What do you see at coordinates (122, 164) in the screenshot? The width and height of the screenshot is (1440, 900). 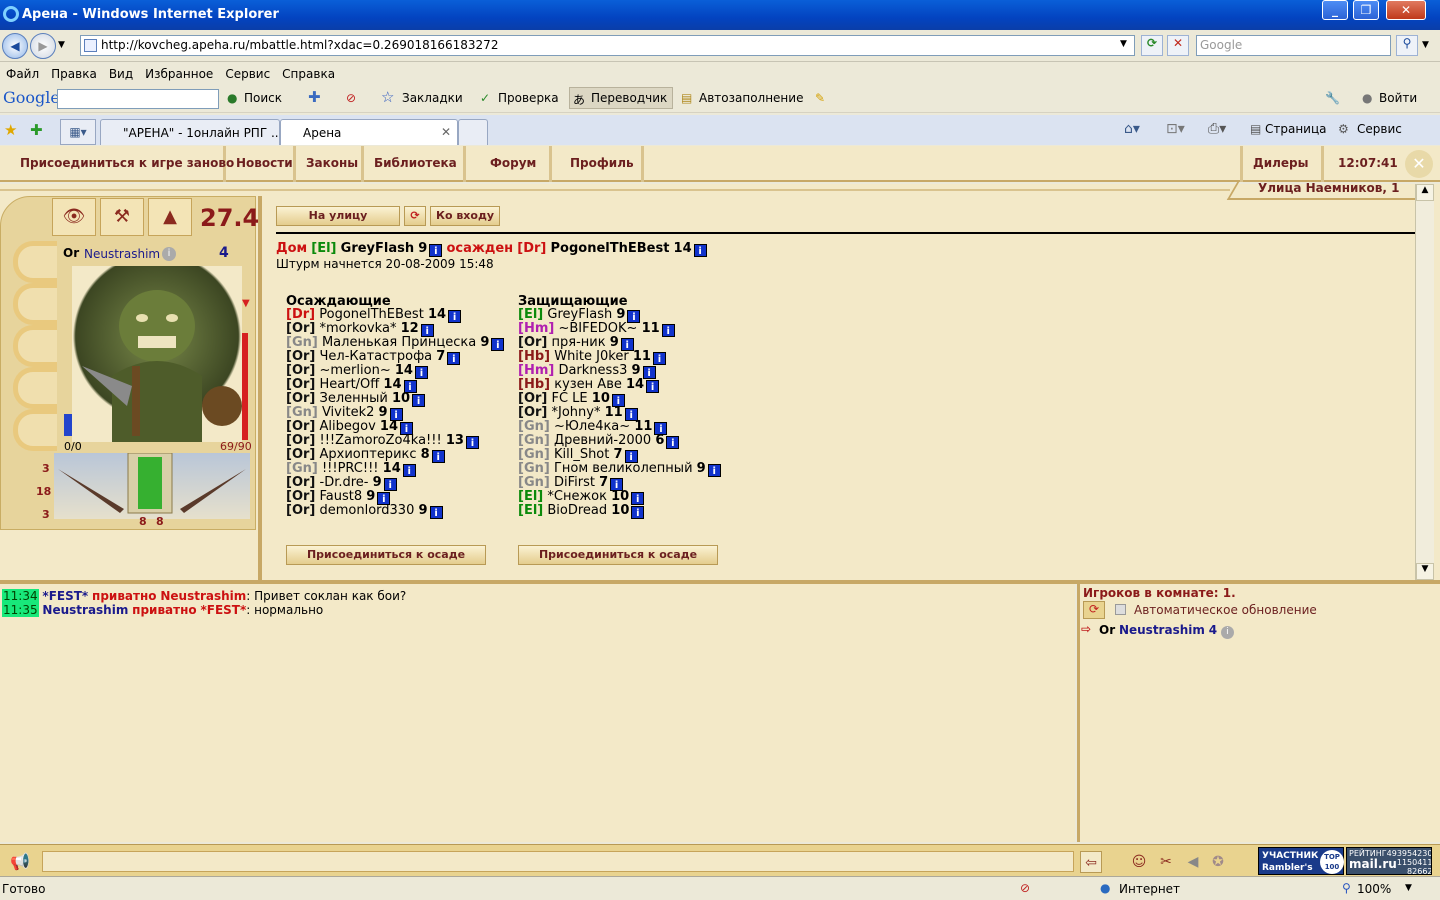 I see `nav-rejoin: Присоединиться к игре заново` at bounding box center [122, 164].